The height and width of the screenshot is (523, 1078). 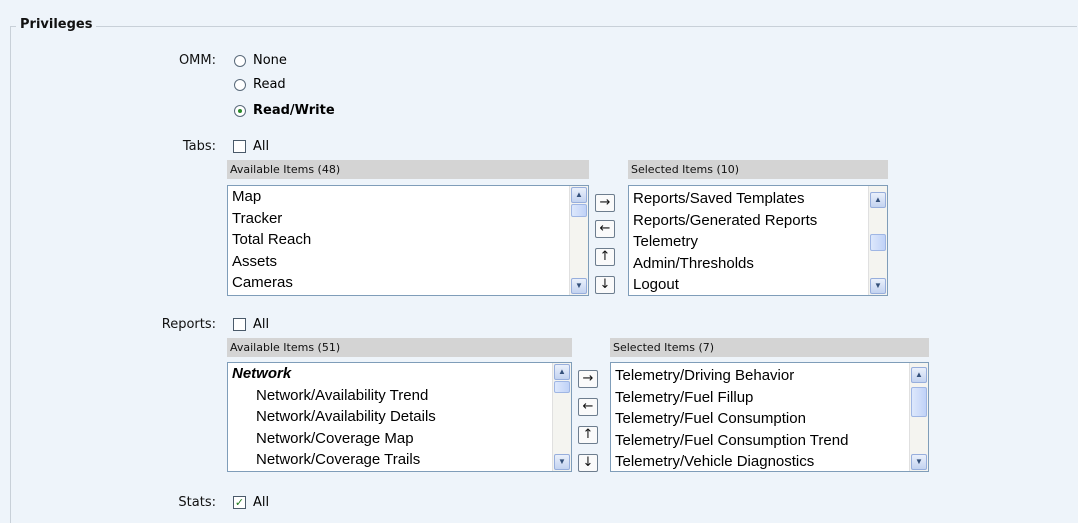 What do you see at coordinates (261, 324) in the screenshot?
I see `reports-all-label: All` at bounding box center [261, 324].